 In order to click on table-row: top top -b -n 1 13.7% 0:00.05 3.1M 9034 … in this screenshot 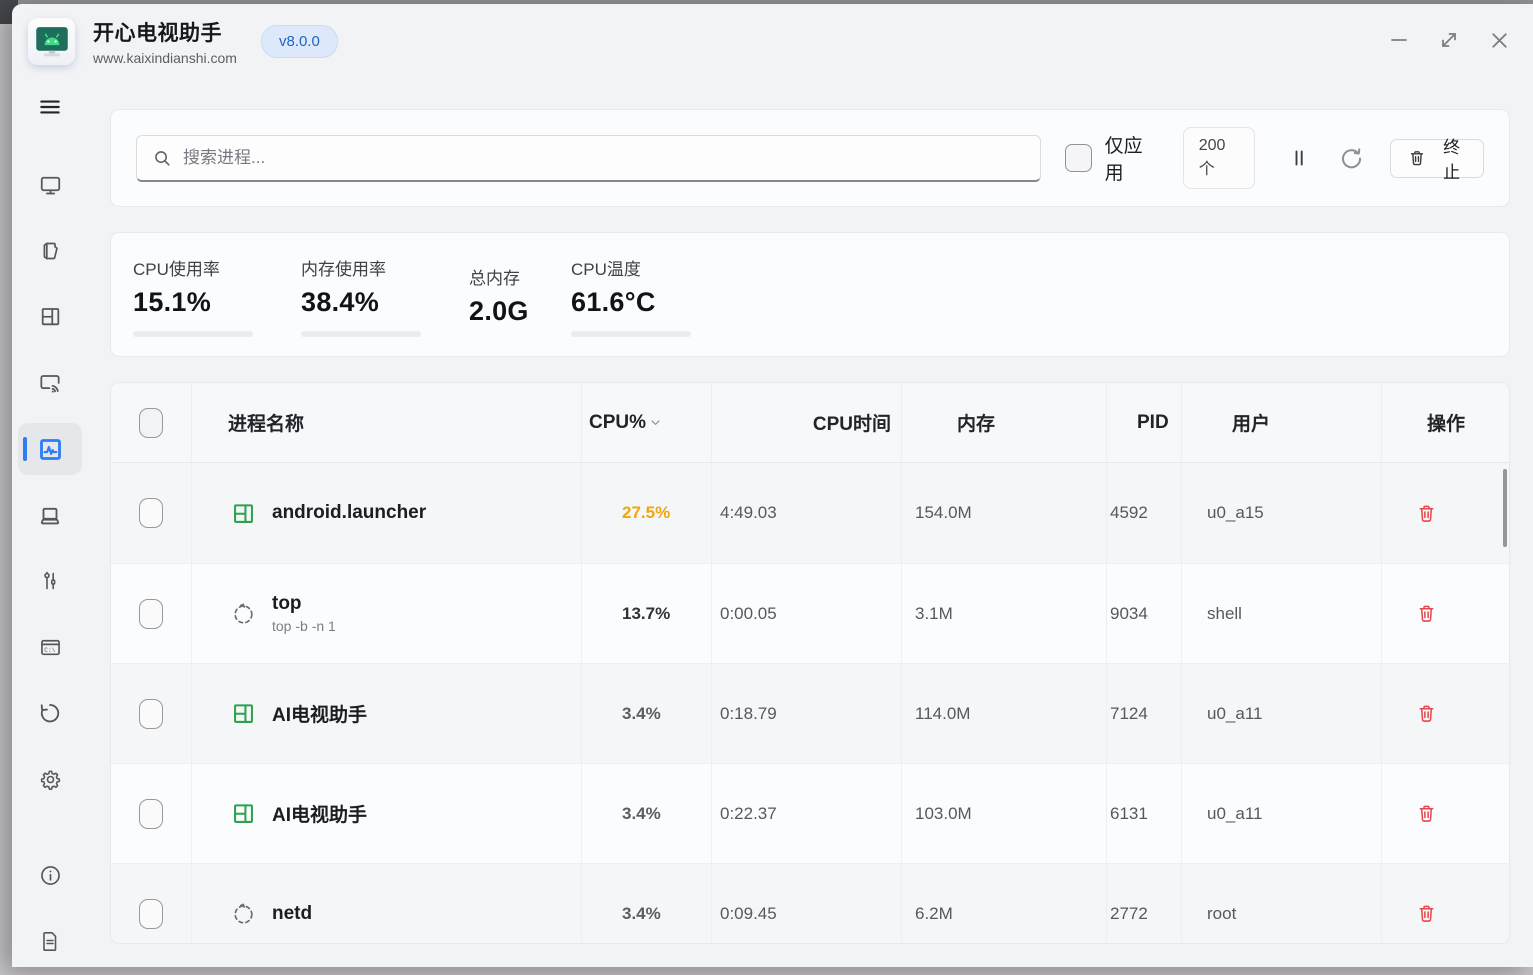, I will do `click(810, 613)`.